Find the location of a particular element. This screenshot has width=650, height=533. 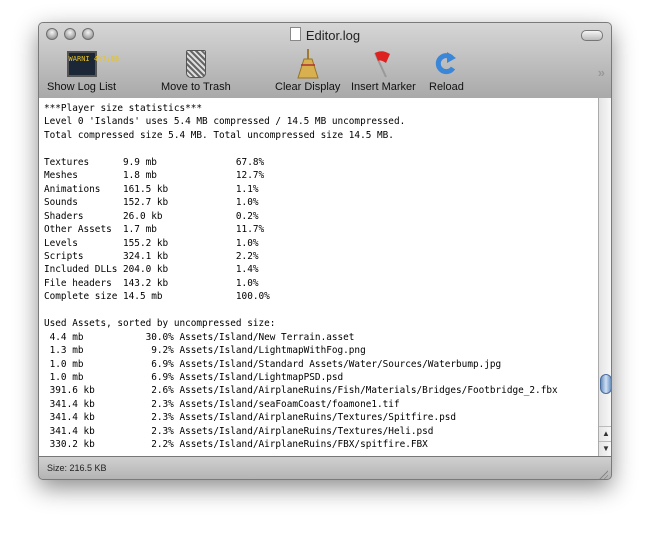

log-line: Animations 161.5 kb 1.1% is located at coordinates (151, 189).